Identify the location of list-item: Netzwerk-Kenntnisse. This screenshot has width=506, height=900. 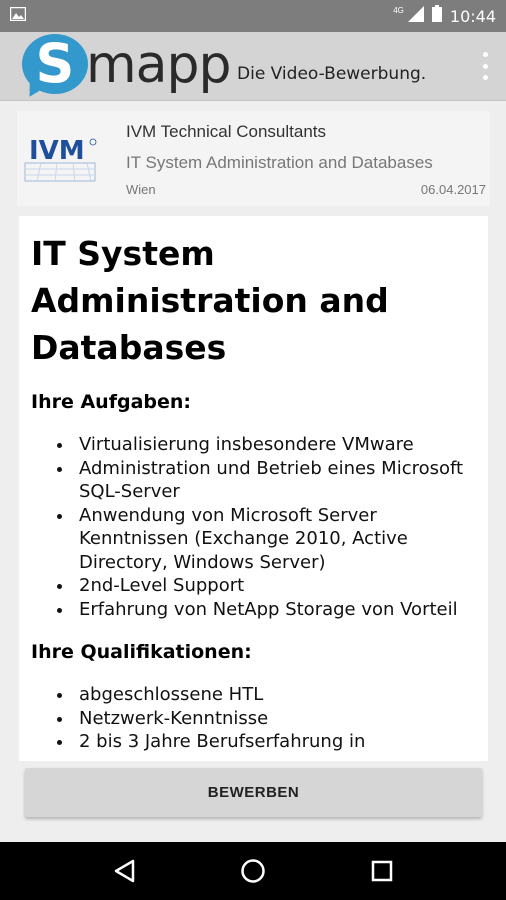
(264, 719).